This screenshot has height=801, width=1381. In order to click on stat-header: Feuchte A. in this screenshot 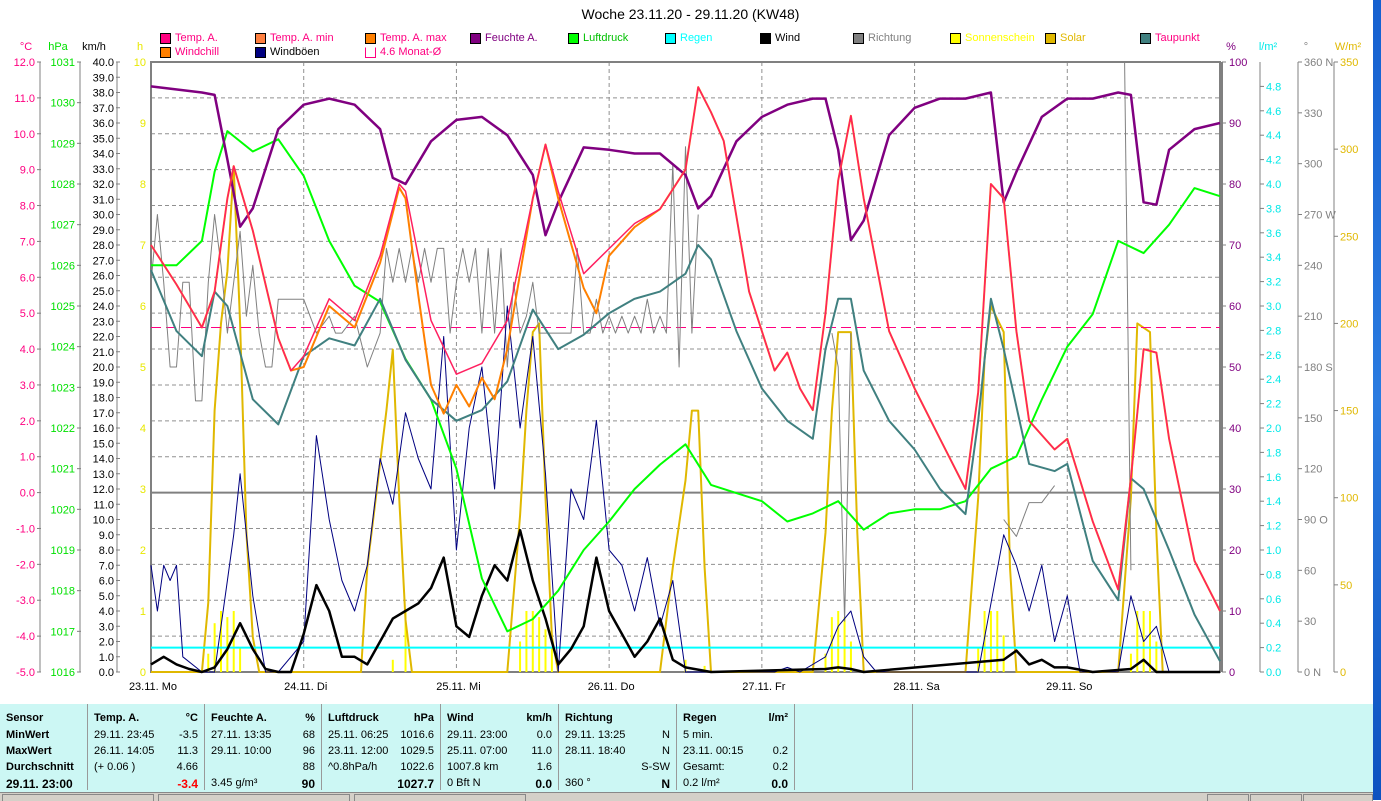, I will do `click(239, 718)`.